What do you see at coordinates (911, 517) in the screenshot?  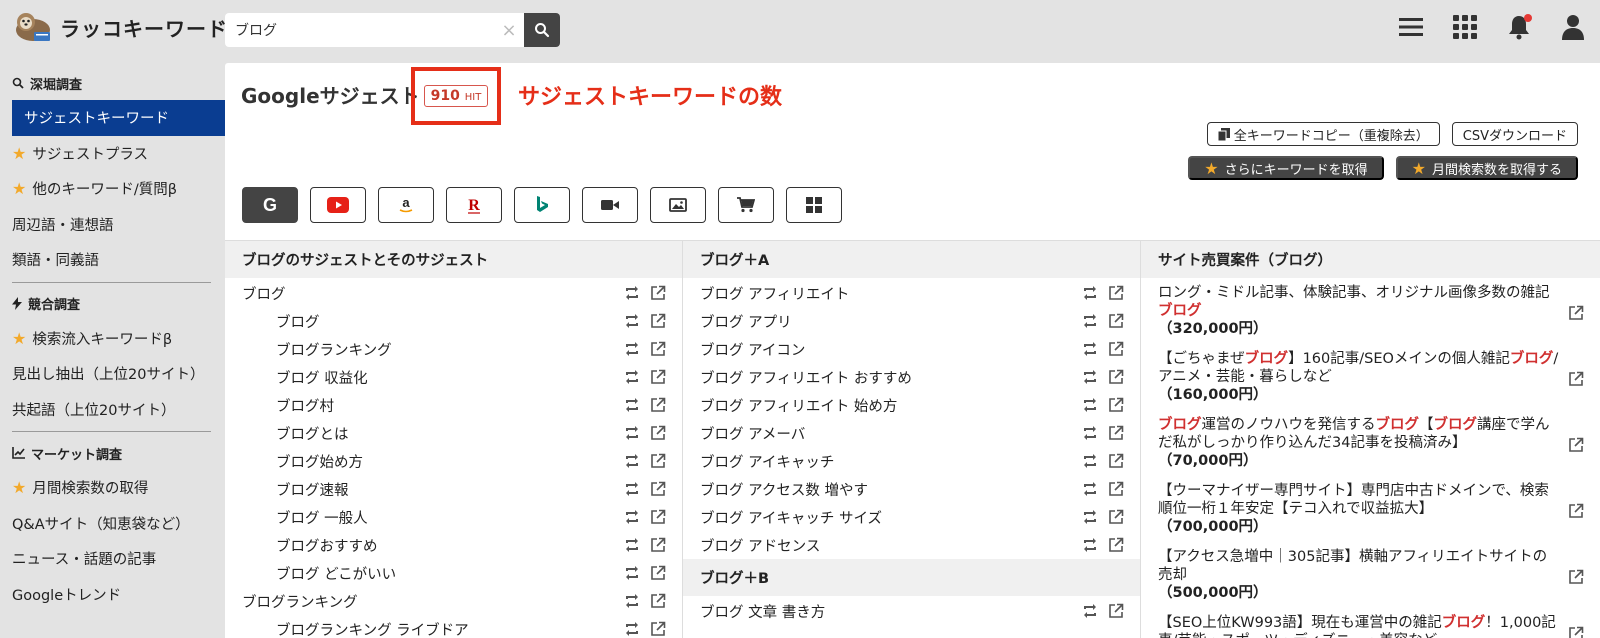 I see `keyword-row: ブログ アイキャッチ サイズ` at bounding box center [911, 517].